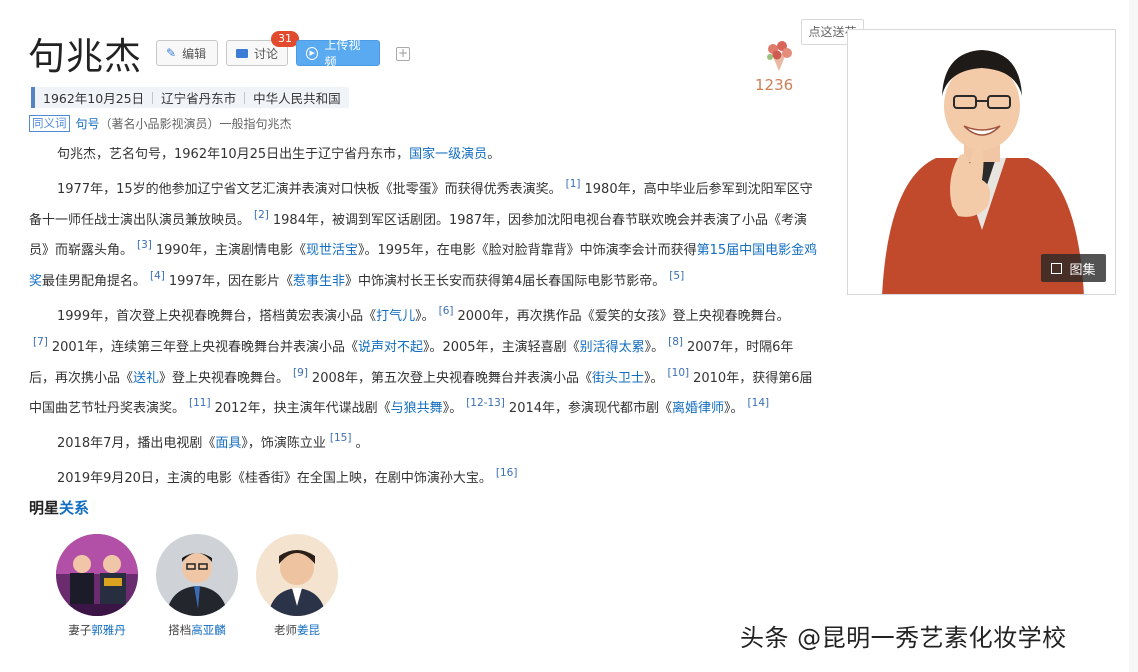 The width and height of the screenshot is (1138, 672). Describe the element at coordinates (157, 276) in the screenshot. I see `reference-link: [4]` at that location.